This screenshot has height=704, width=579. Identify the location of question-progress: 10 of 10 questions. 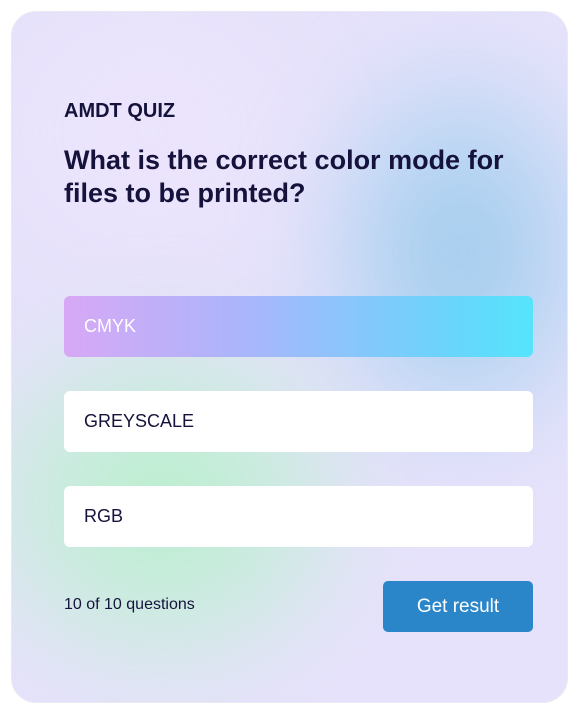
(129, 604).